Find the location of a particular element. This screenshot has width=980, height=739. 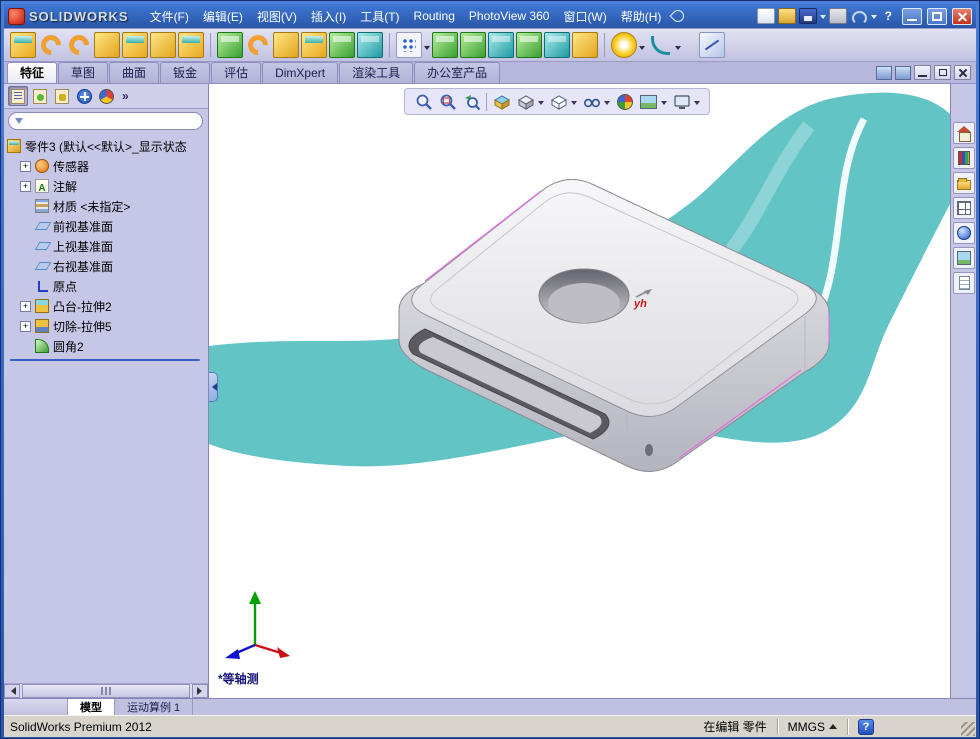

edit-appearance-icon is located at coordinates (624, 101).